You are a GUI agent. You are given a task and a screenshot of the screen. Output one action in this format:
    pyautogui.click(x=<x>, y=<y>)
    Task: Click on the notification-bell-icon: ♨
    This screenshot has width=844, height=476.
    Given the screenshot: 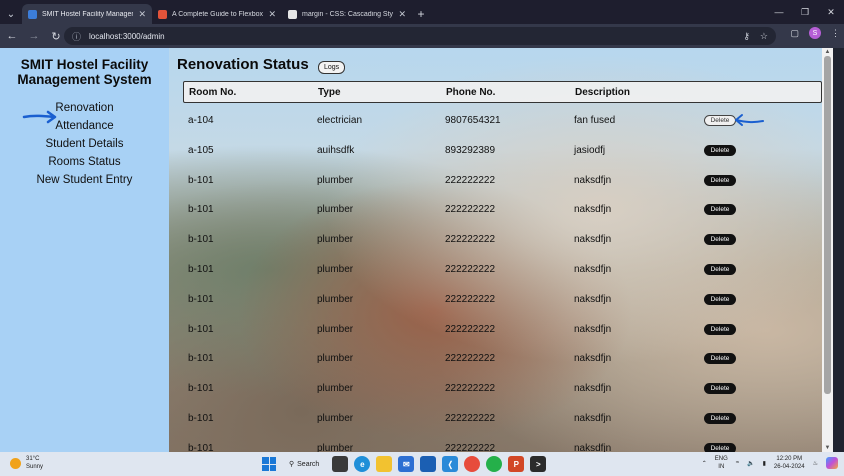 What is the action you would take?
    pyautogui.click(x=815, y=463)
    